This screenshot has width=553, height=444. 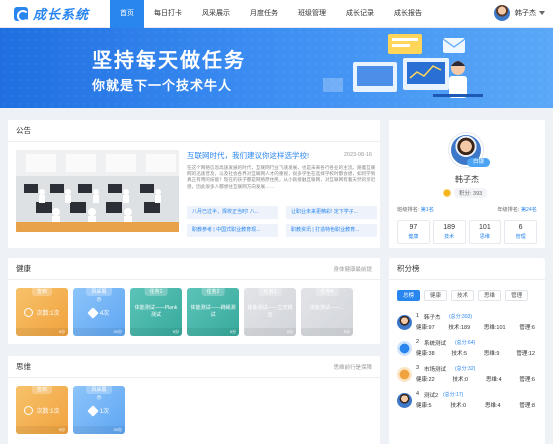 I want to click on main-nav: 首页 每日打卡 风采展示 月度任务 班级管理 成长记录 成长报告, so click(x=271, y=14).